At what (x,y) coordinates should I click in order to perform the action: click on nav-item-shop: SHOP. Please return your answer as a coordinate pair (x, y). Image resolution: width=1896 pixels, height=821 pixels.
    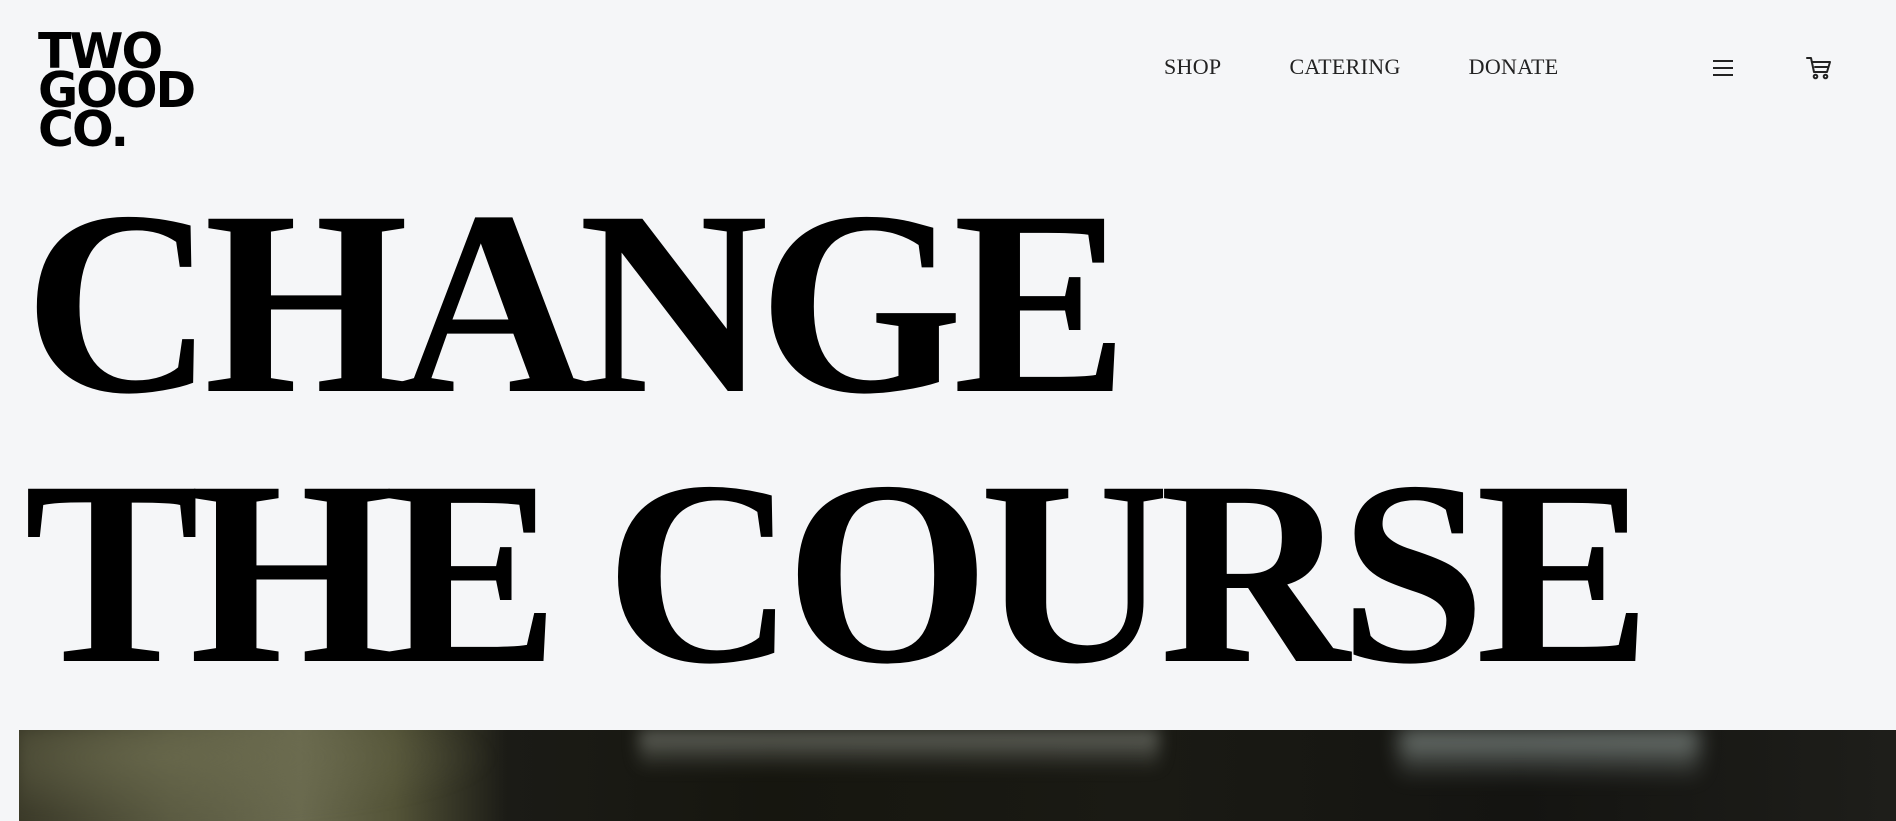
    Looking at the image, I should click on (1192, 67).